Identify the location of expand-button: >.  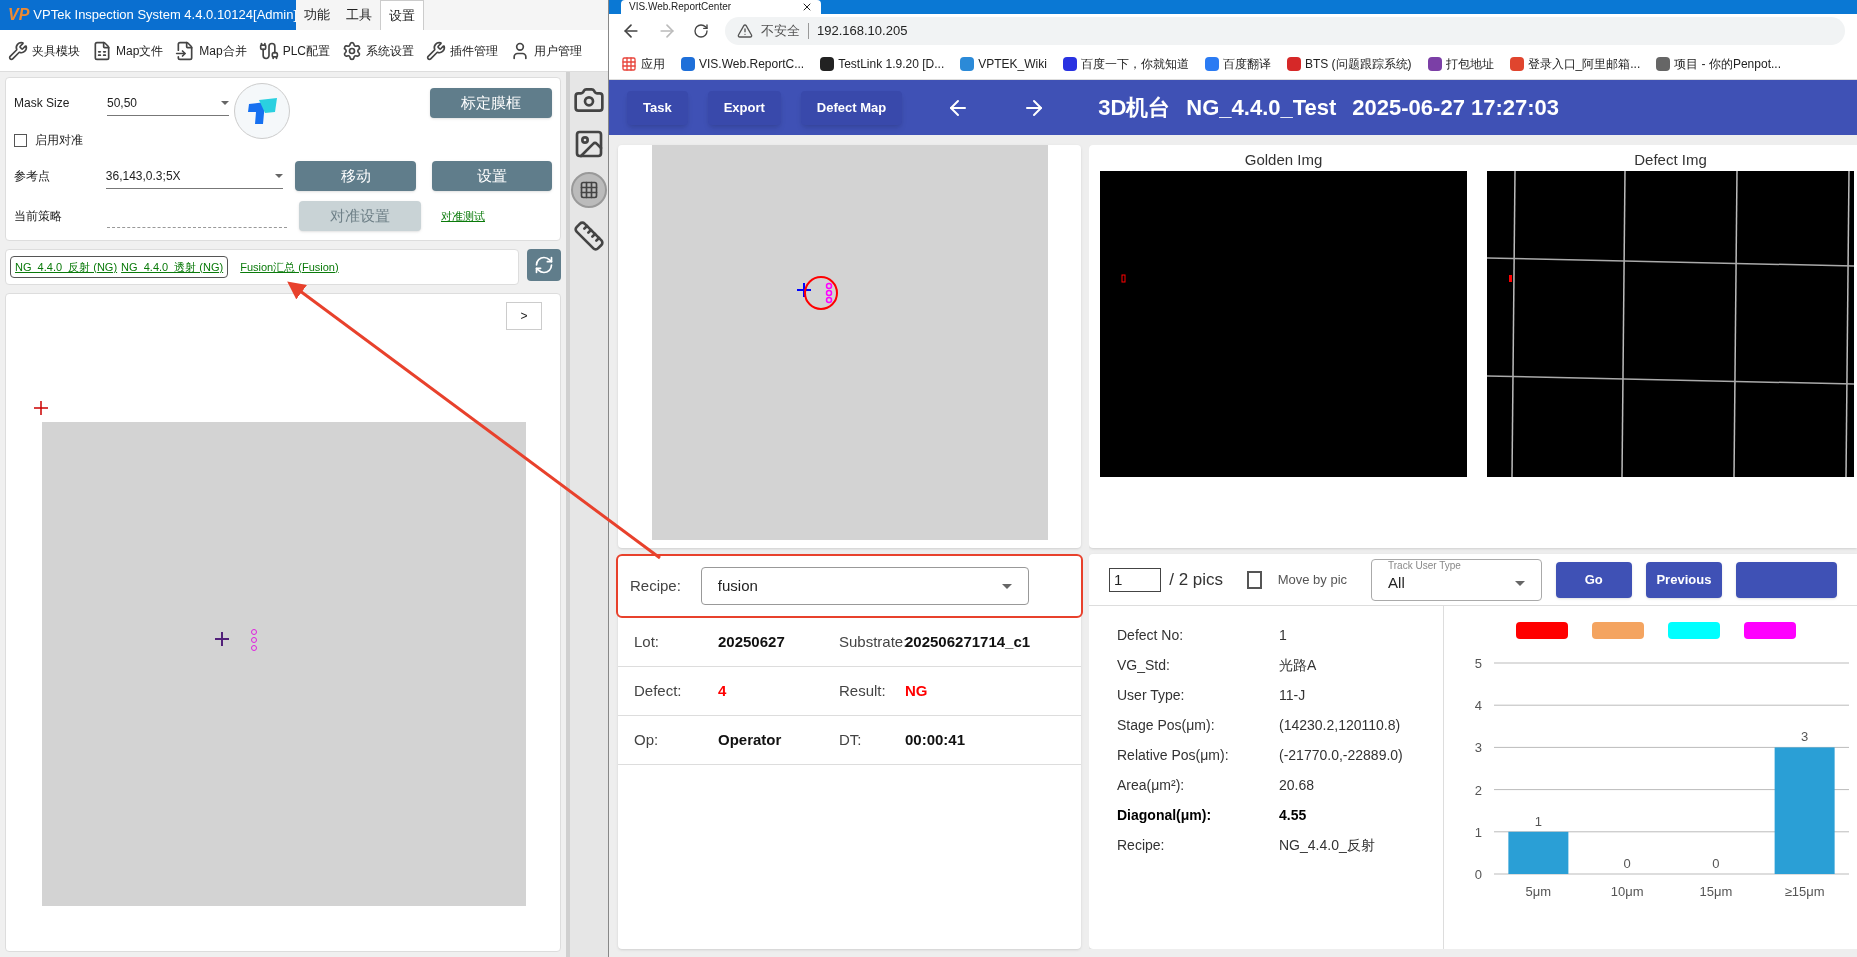
(524, 316).